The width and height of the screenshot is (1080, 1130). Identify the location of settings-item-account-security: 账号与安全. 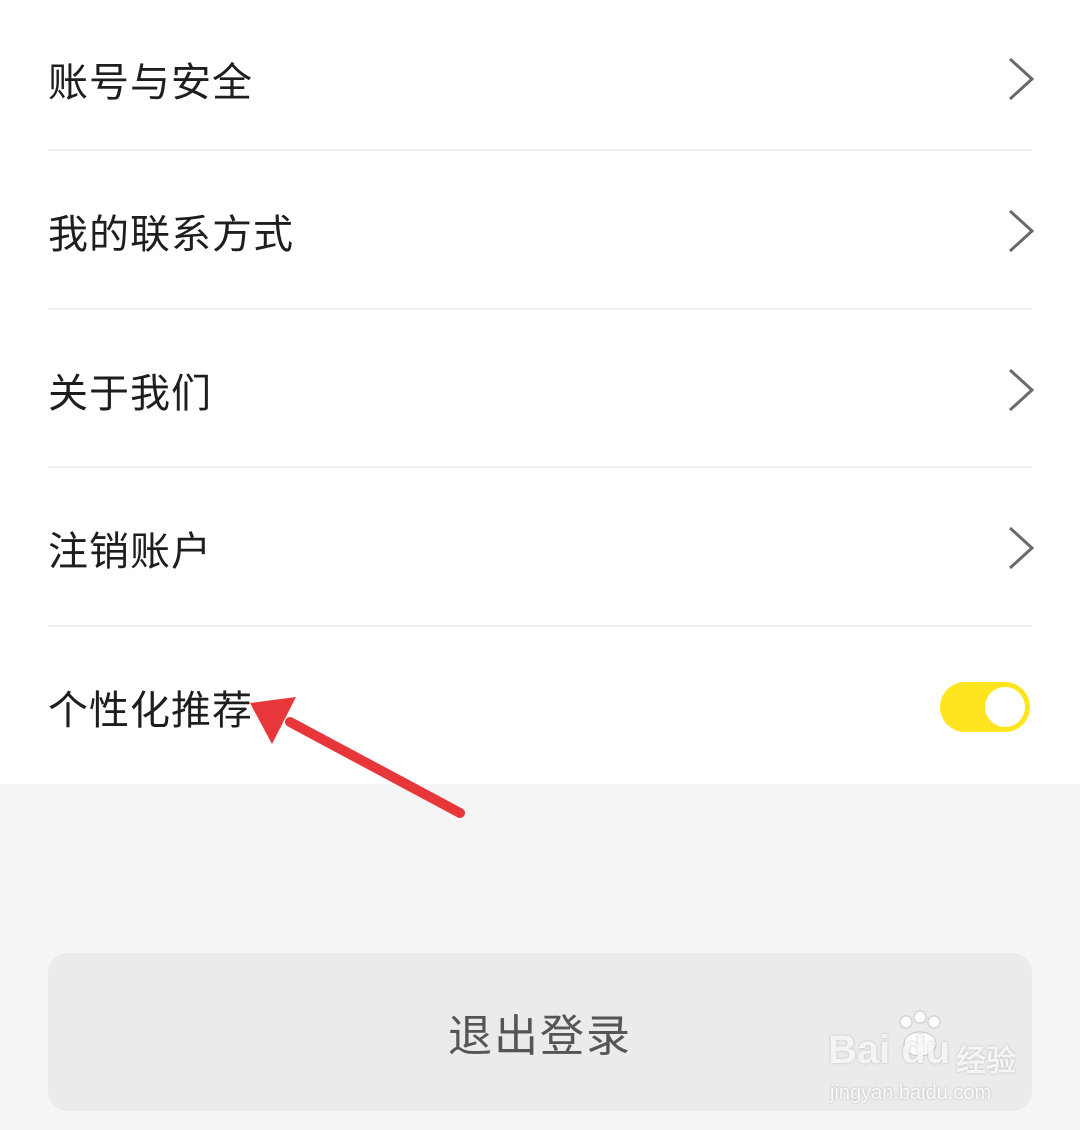
(540, 79).